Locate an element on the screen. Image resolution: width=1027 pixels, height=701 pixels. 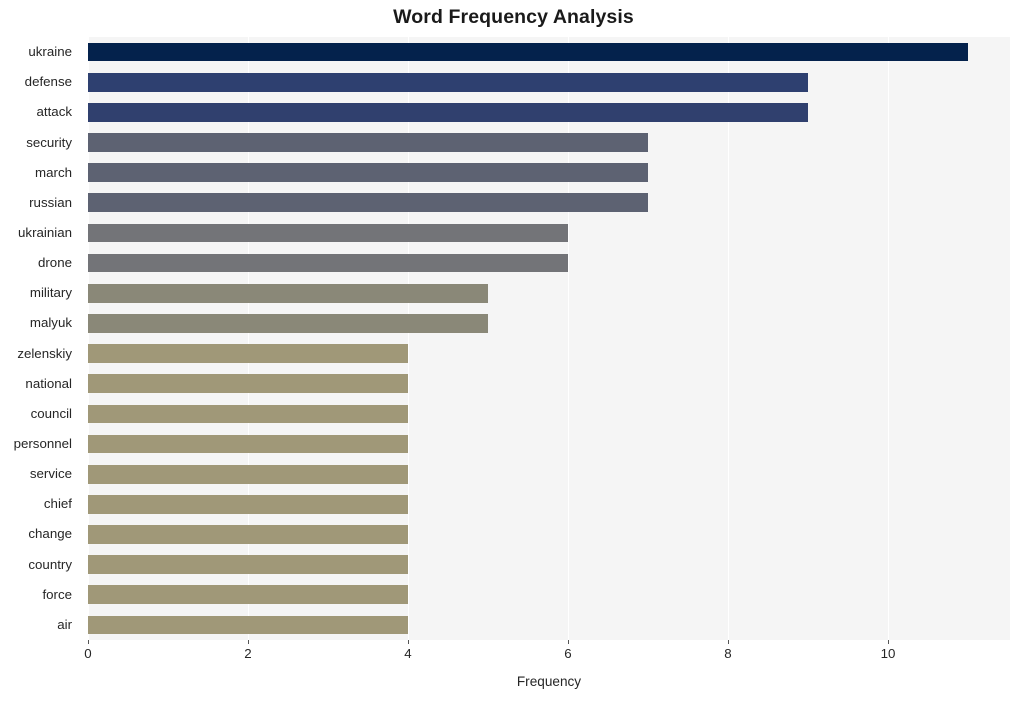
x-tick-label-2: 2 is located at coordinates (248, 653).